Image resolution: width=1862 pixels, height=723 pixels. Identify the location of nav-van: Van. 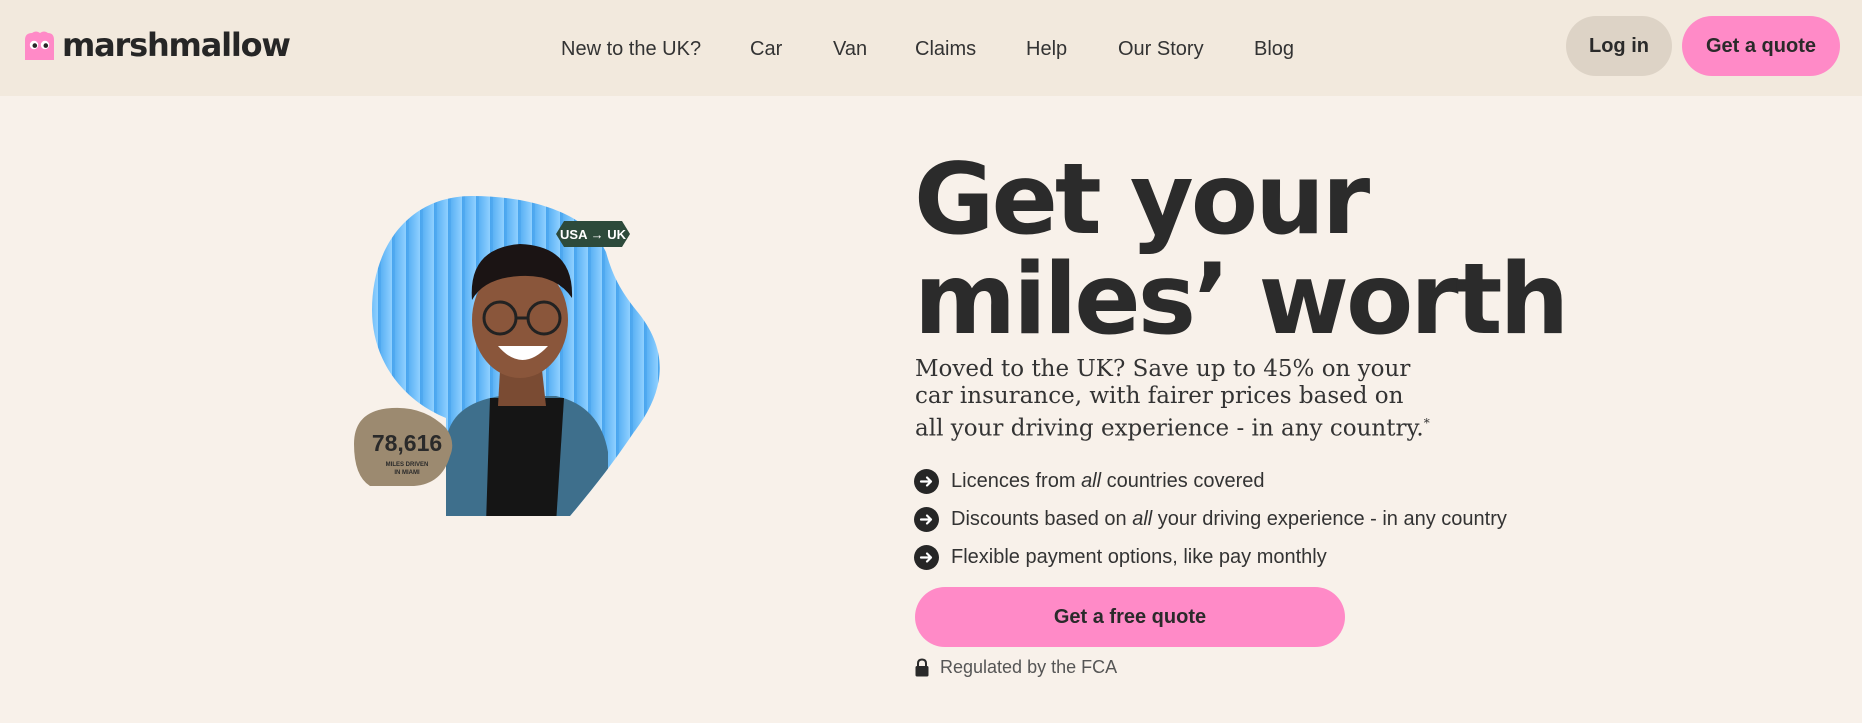
(850, 49).